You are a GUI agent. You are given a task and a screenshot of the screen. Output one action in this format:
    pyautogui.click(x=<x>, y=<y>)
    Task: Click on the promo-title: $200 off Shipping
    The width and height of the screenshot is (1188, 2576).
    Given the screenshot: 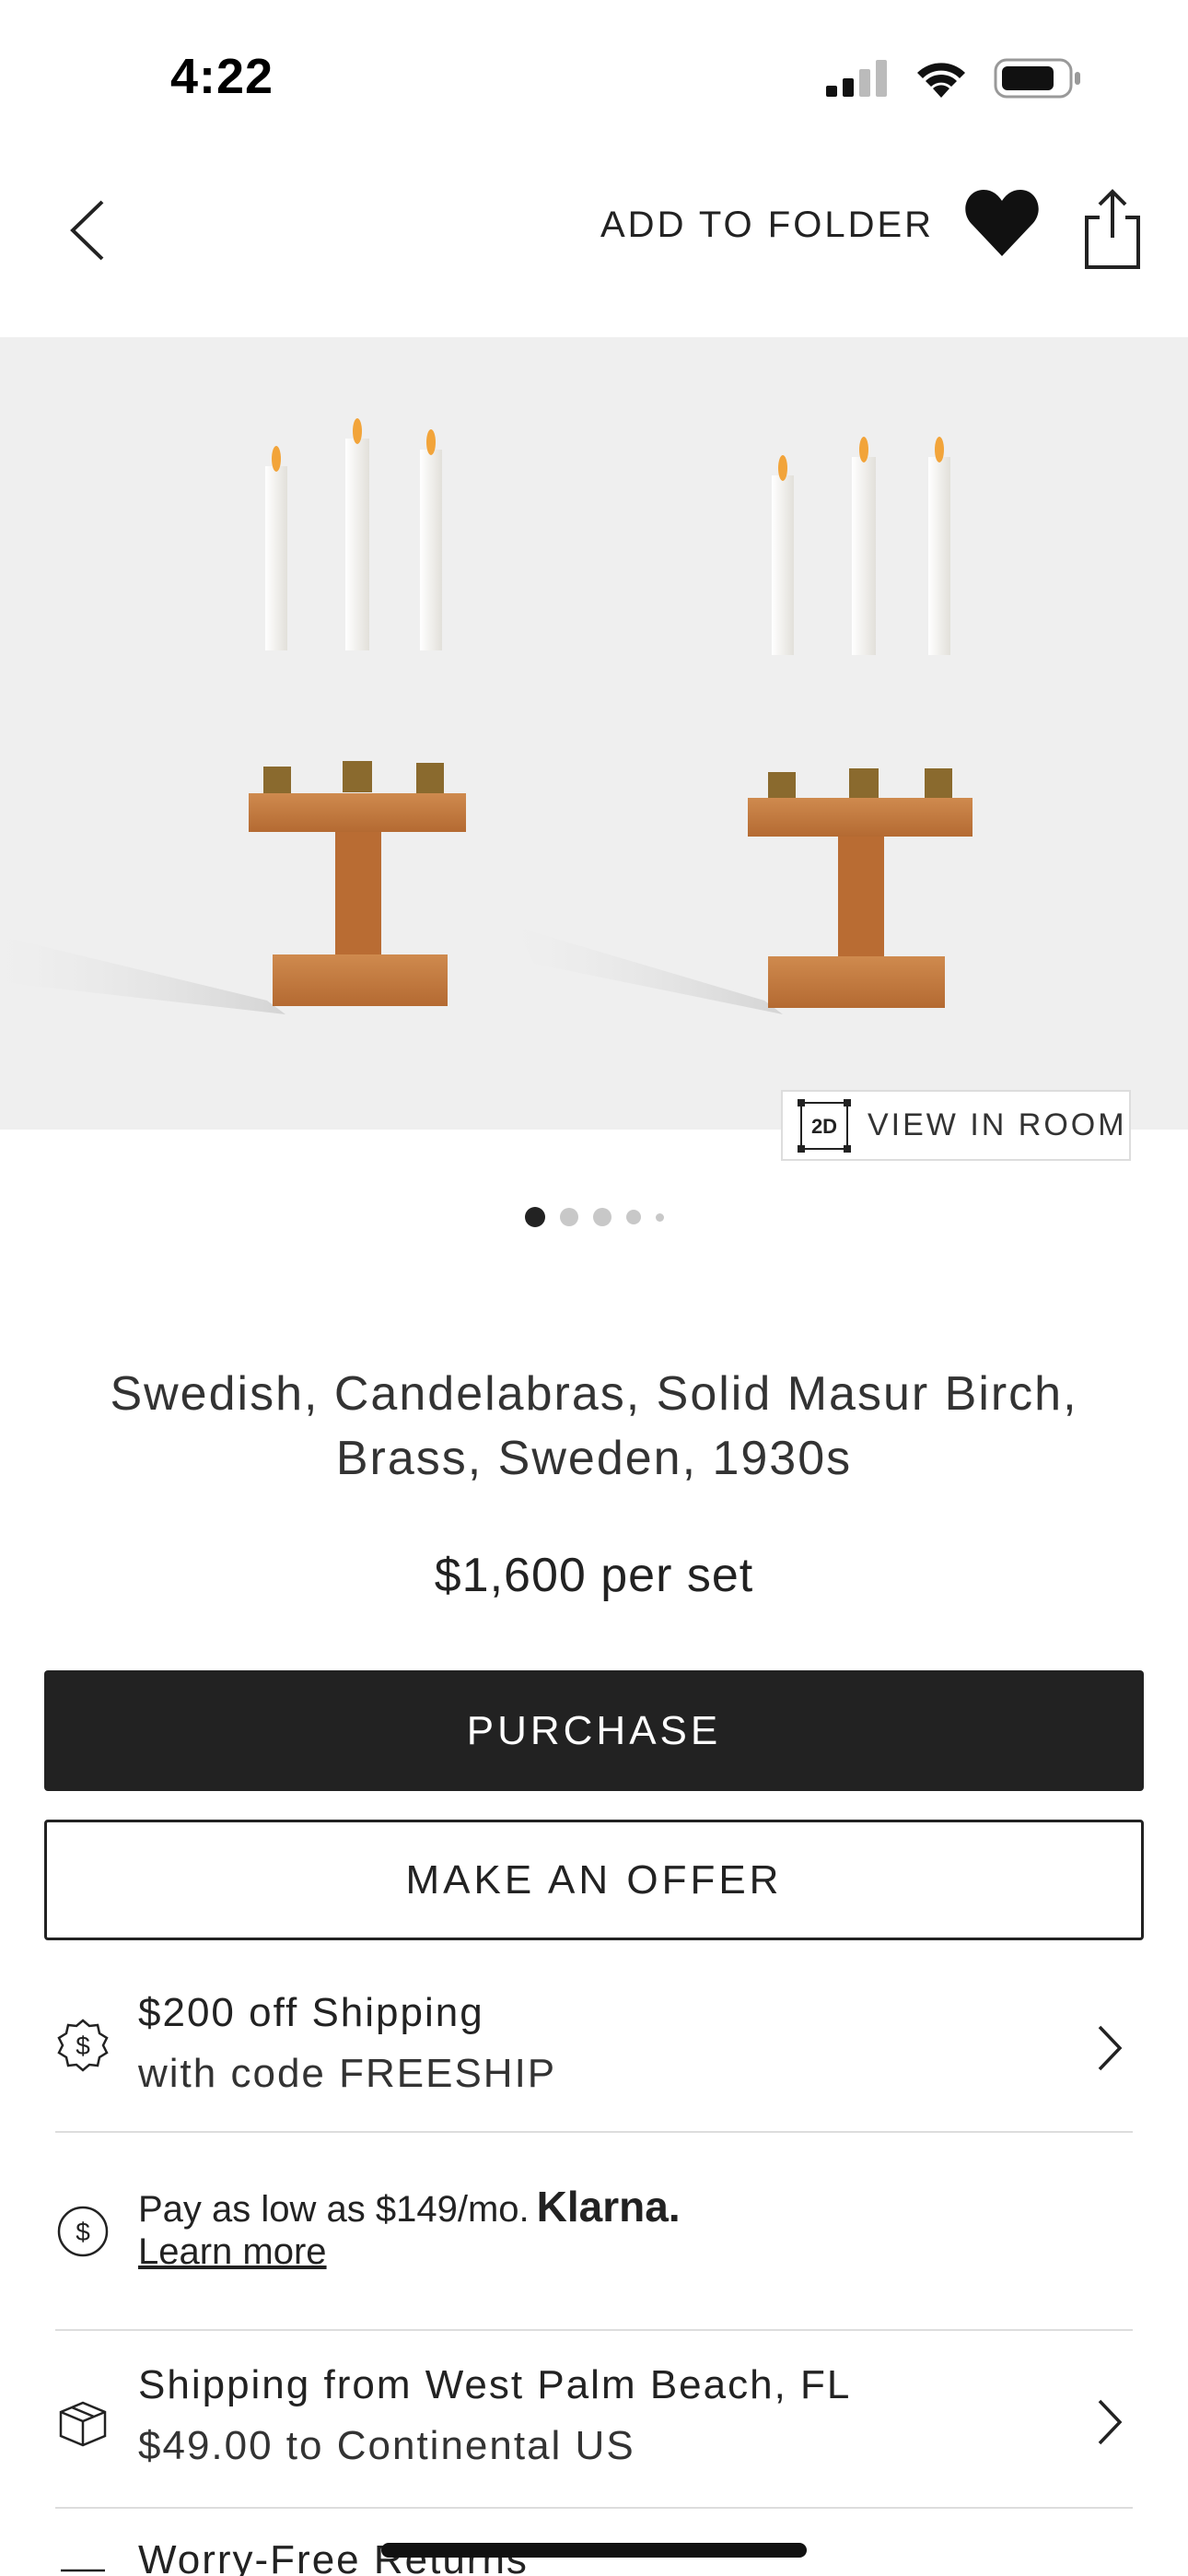 What is the action you would take?
    pyautogui.click(x=311, y=2012)
    